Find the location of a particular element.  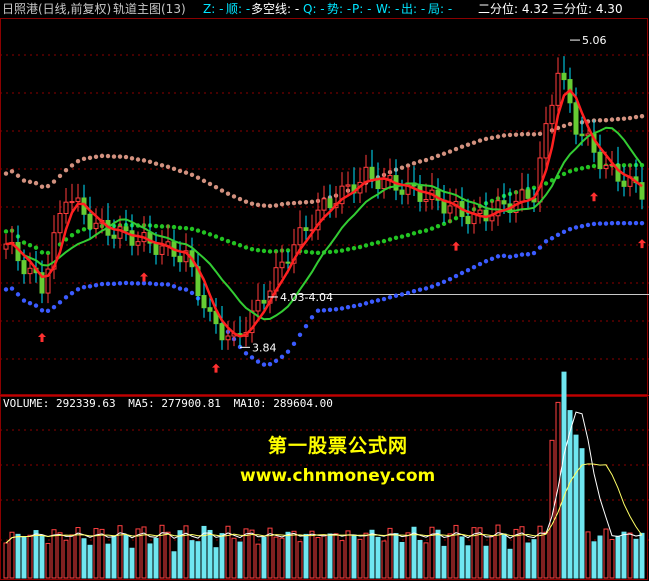

legend-ju: 局: - is located at coordinates (440, 9).